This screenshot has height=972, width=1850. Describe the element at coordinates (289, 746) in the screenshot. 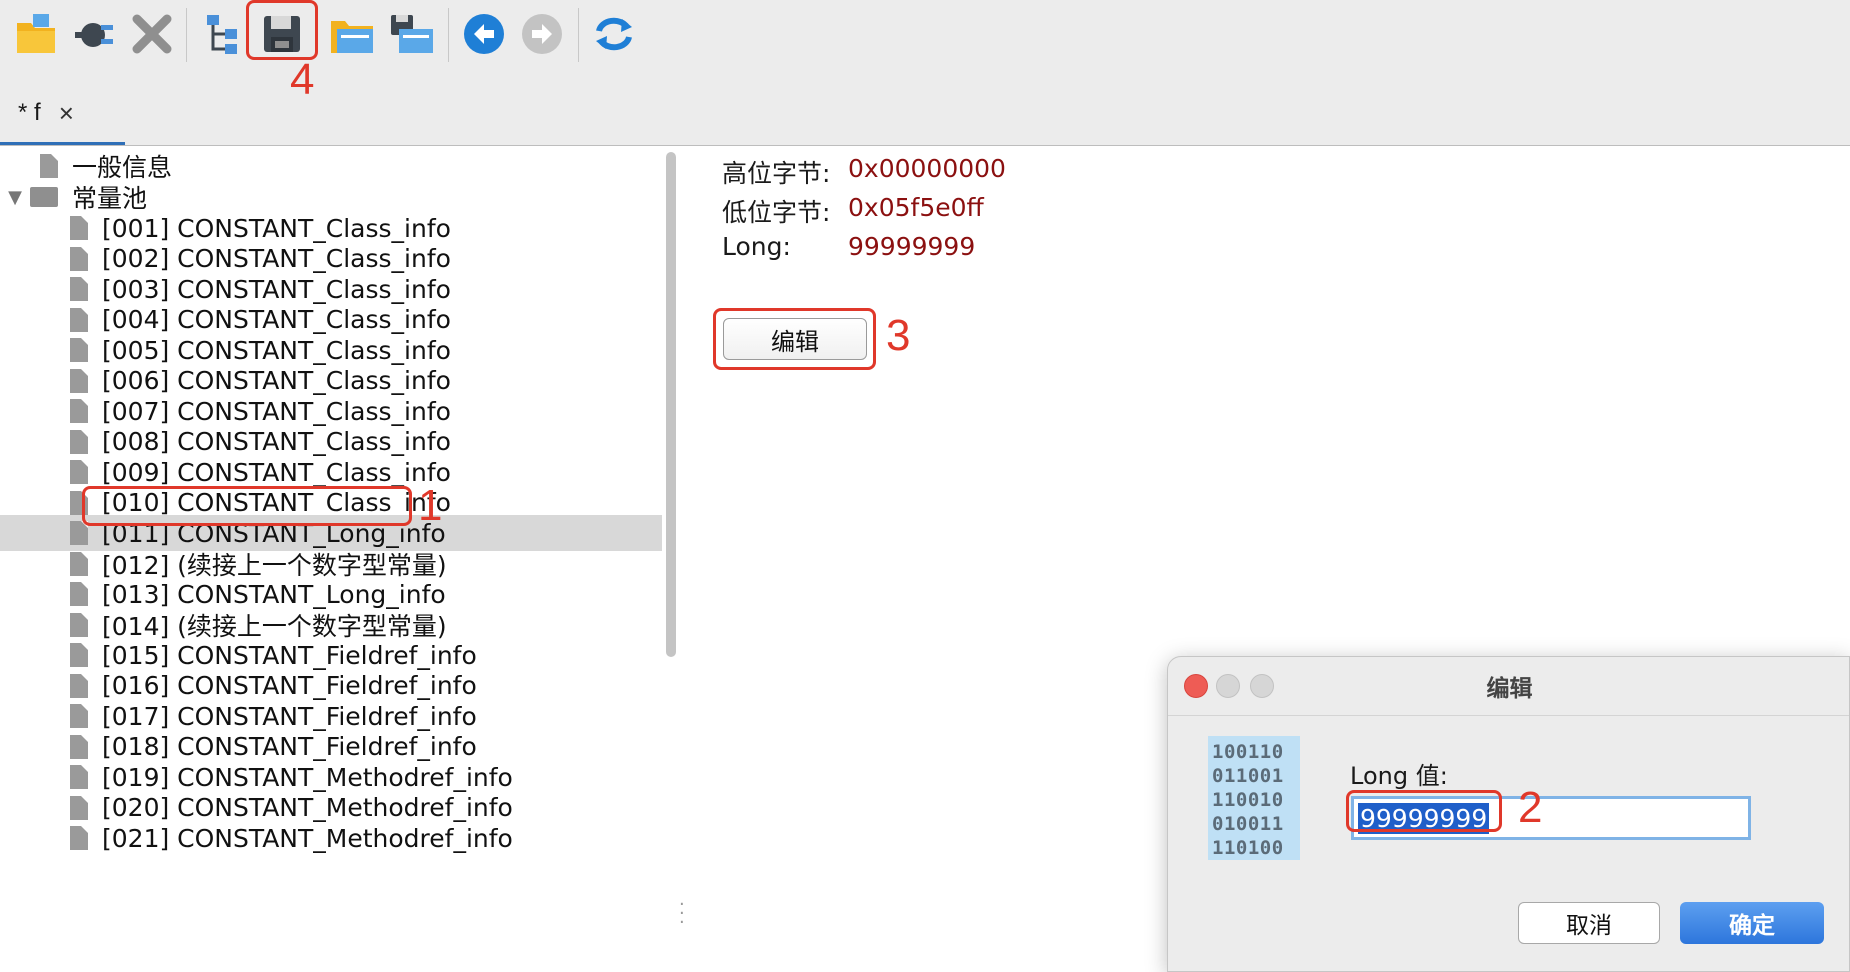

I see `constant-pool-item-label: [018] CONSTANT_Fieldref_info` at that location.